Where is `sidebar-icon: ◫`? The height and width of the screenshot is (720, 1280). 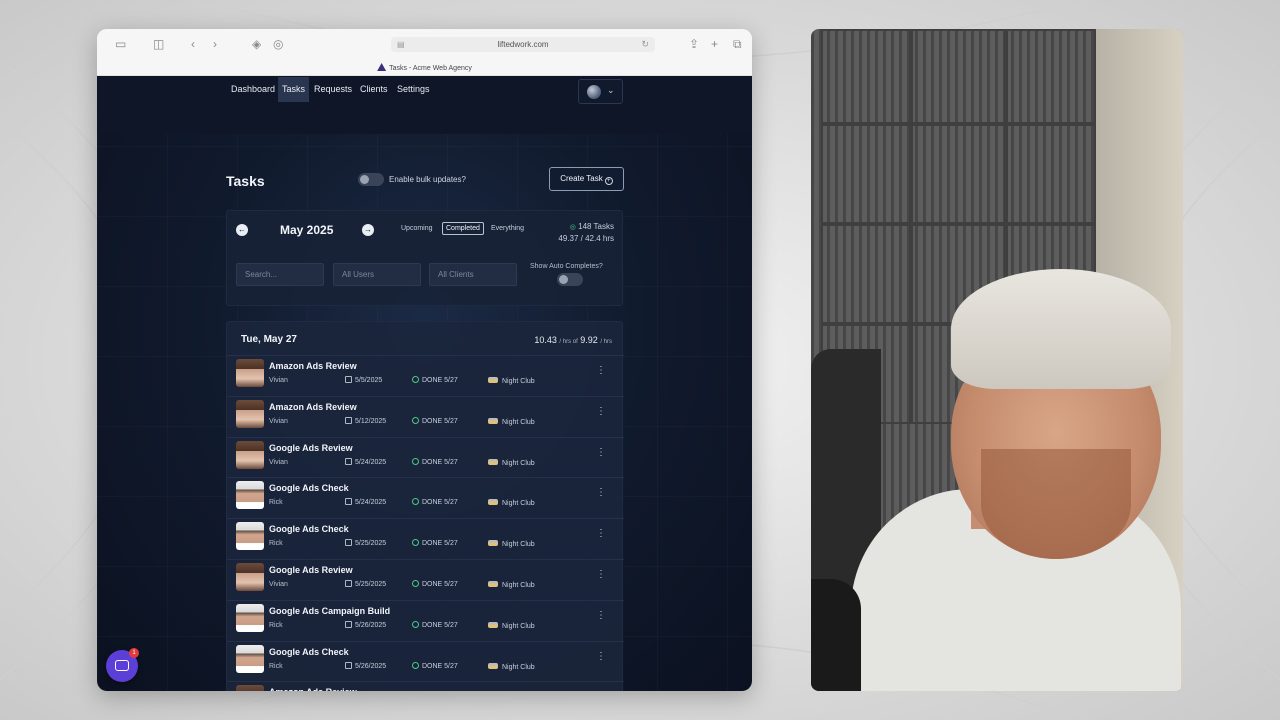 sidebar-icon: ◫ is located at coordinates (158, 44).